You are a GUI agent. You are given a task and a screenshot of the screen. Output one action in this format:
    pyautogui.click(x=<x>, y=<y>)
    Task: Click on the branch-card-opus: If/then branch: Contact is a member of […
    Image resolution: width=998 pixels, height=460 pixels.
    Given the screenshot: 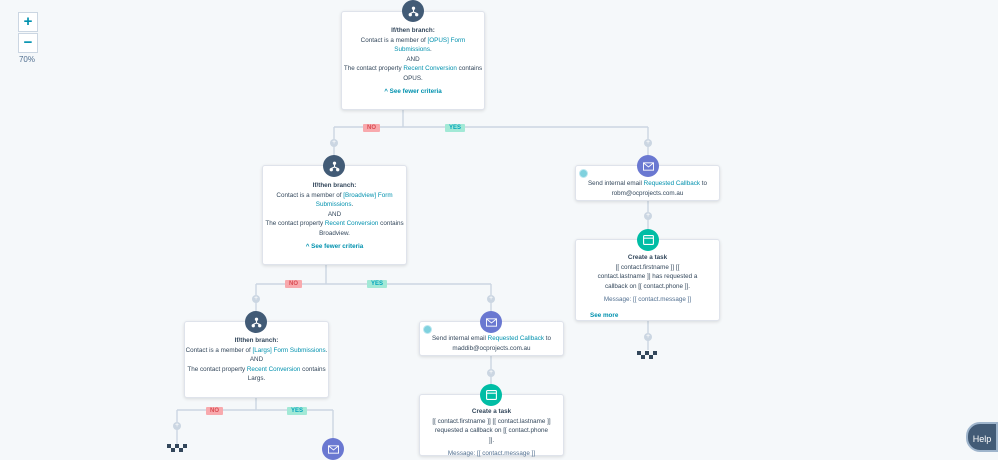 What is the action you would take?
    pyautogui.click(x=413, y=60)
    